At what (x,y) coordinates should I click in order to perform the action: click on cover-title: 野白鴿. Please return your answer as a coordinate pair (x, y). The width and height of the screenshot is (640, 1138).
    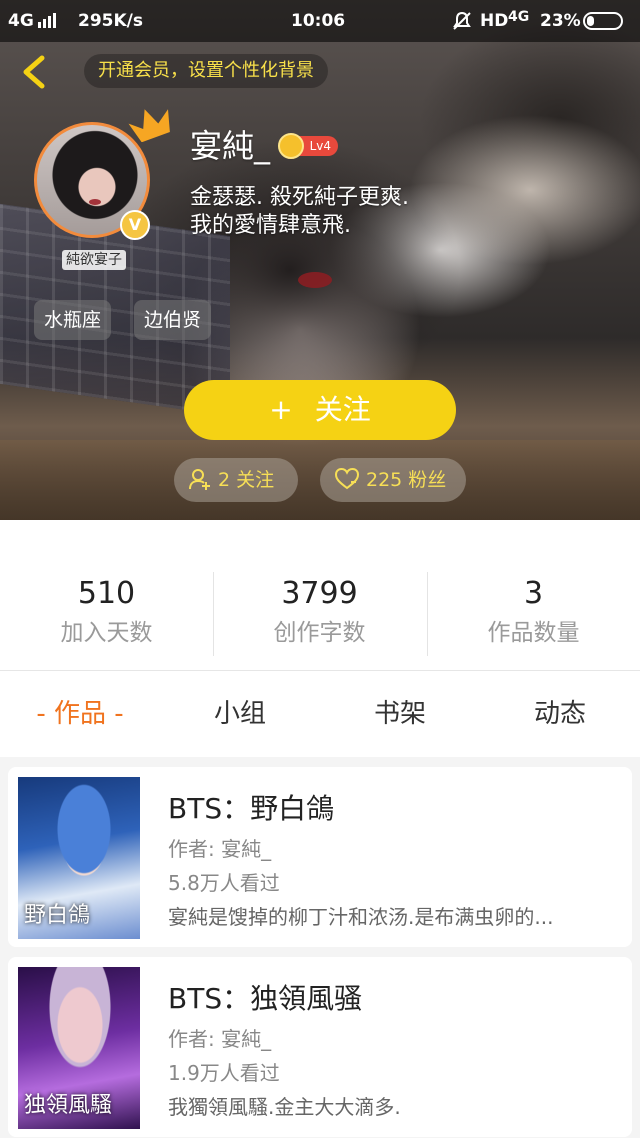
    Looking at the image, I should click on (57, 915).